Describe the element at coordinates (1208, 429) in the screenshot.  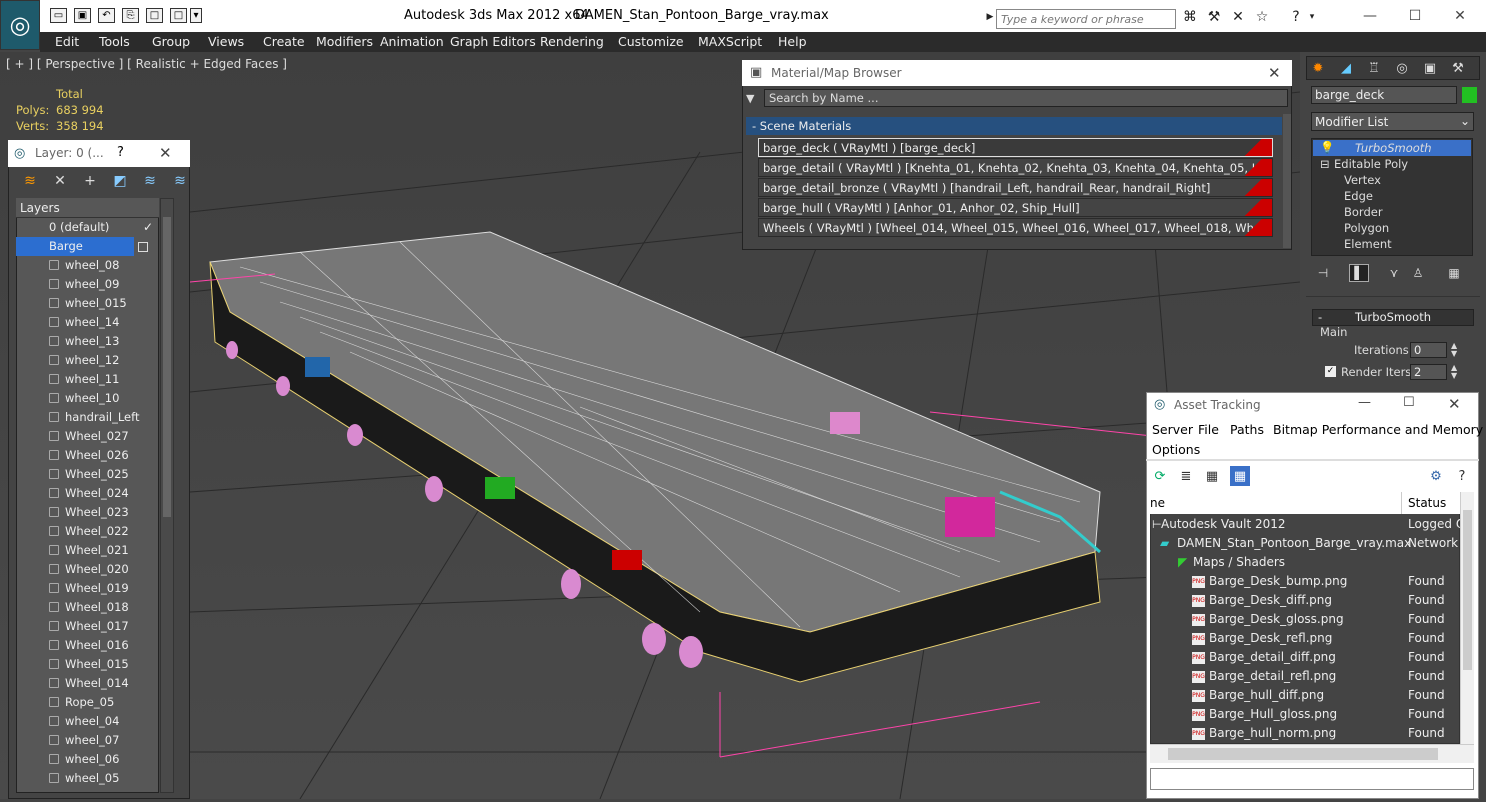
I see `asset-menu-file: File` at that location.